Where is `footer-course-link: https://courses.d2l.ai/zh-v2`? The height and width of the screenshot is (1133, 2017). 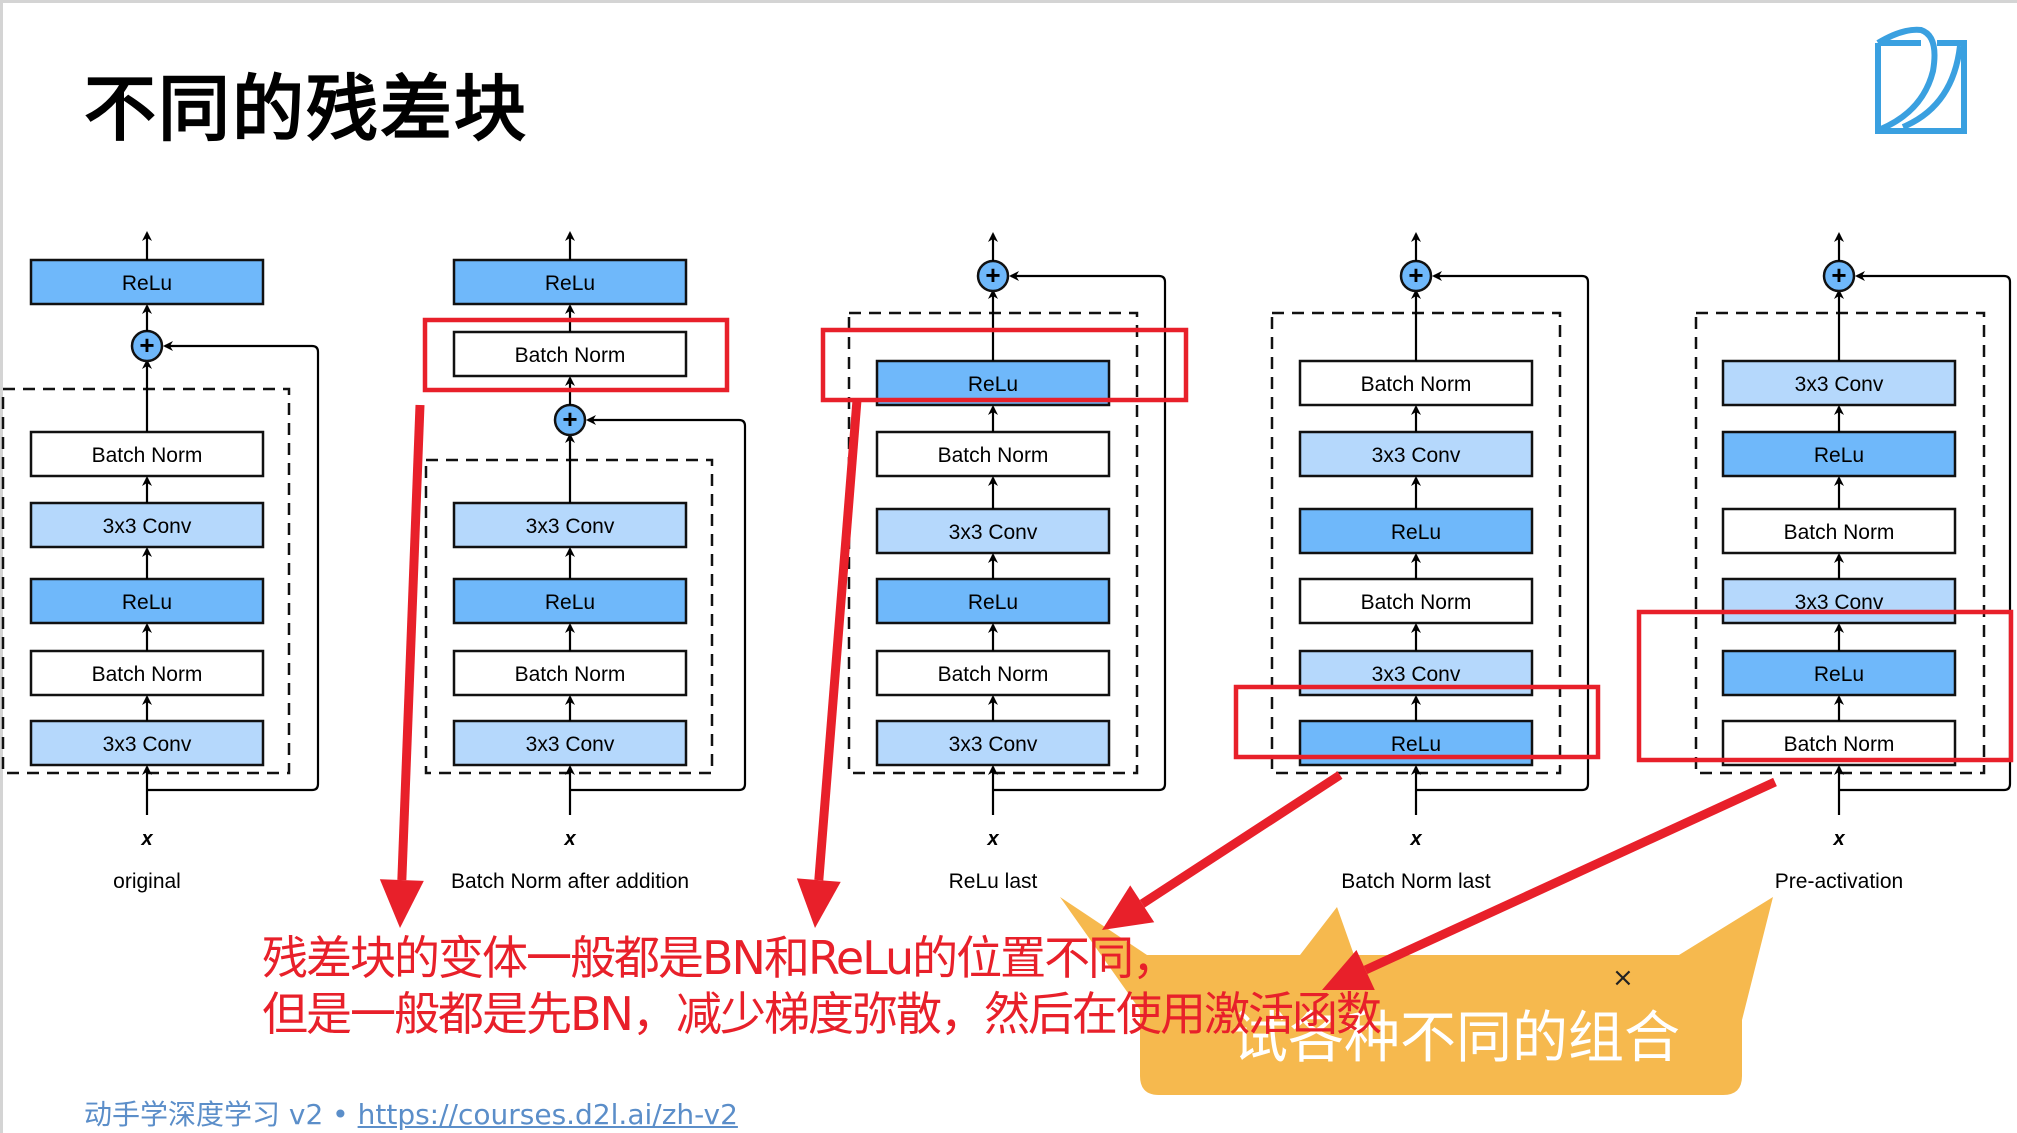 footer-course-link: https://courses.d2l.ai/zh-v2 is located at coordinates (548, 1114).